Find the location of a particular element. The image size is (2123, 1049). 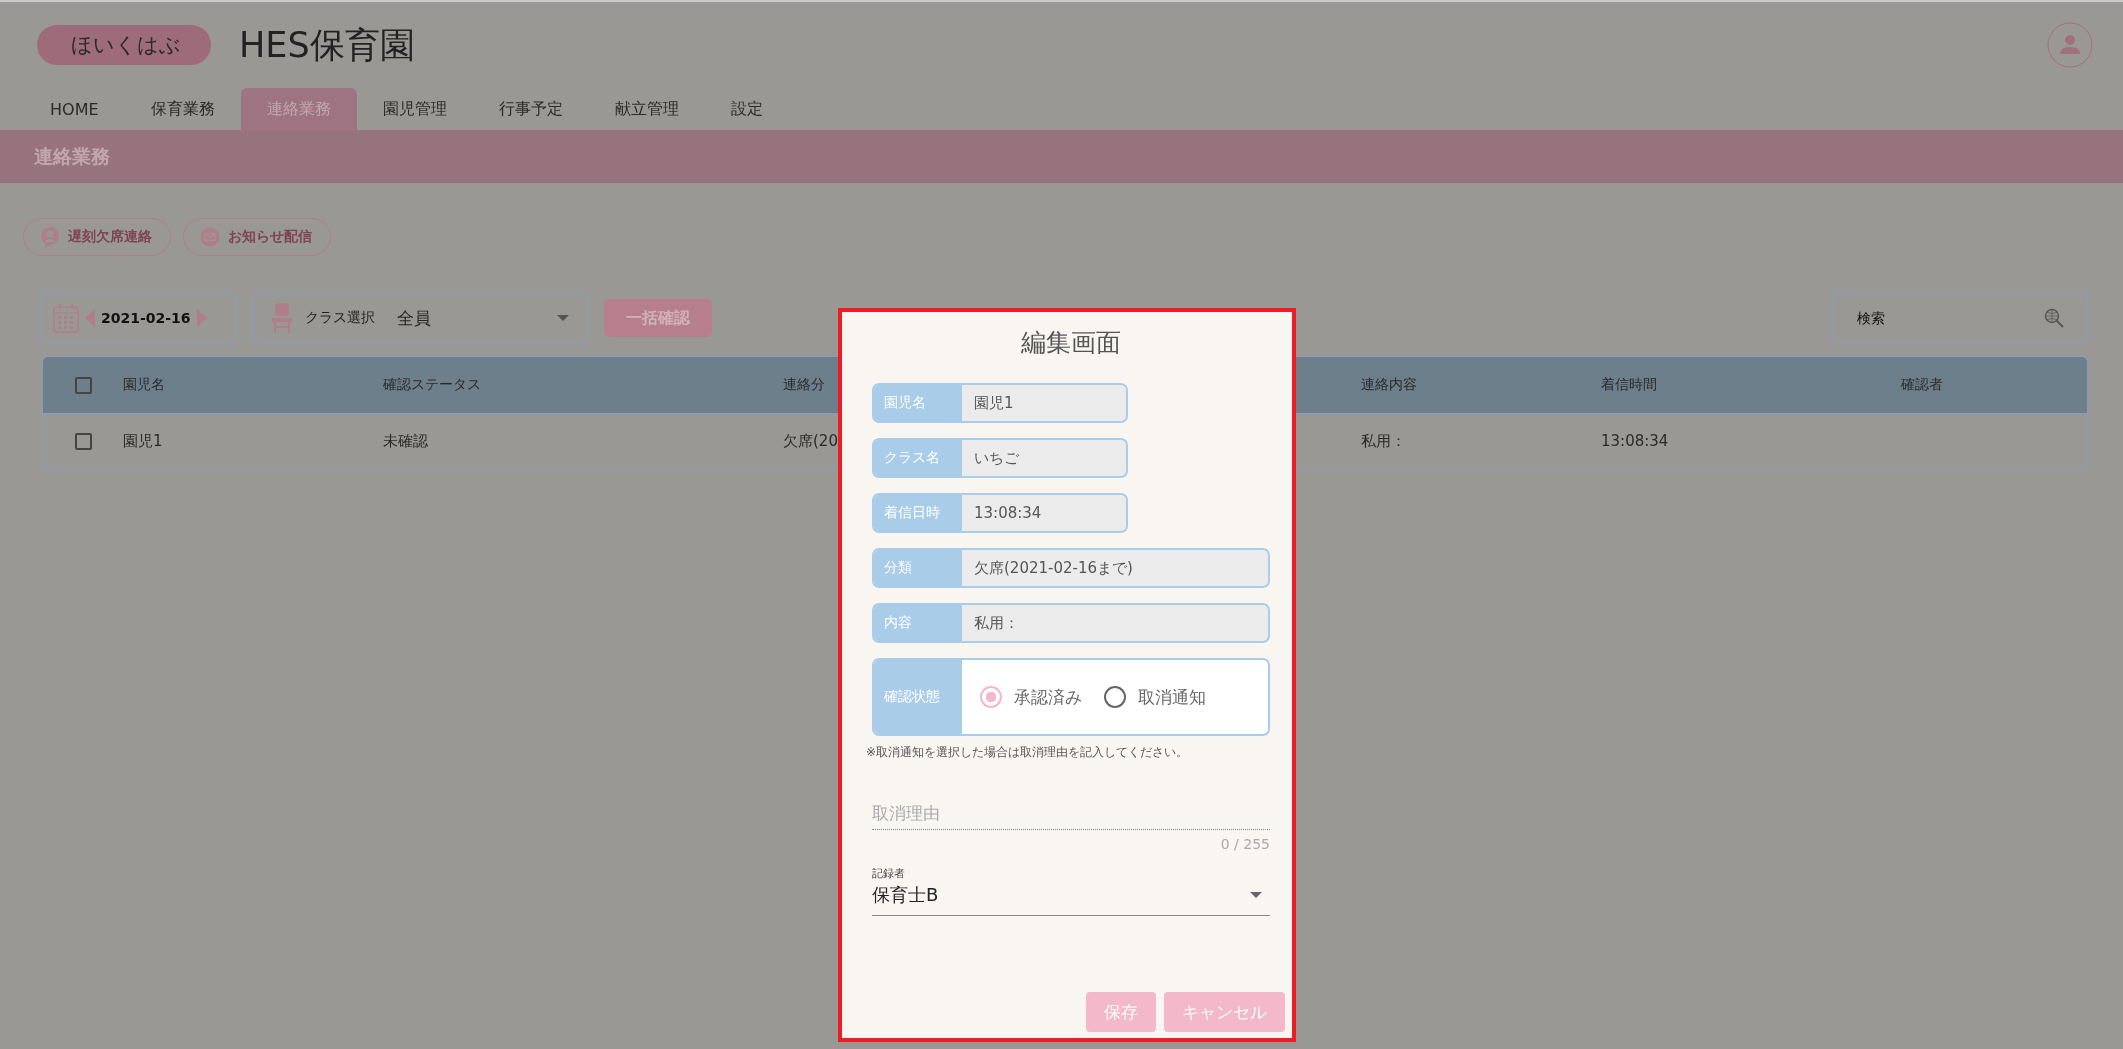

field-label: 分類 is located at coordinates (918, 568).